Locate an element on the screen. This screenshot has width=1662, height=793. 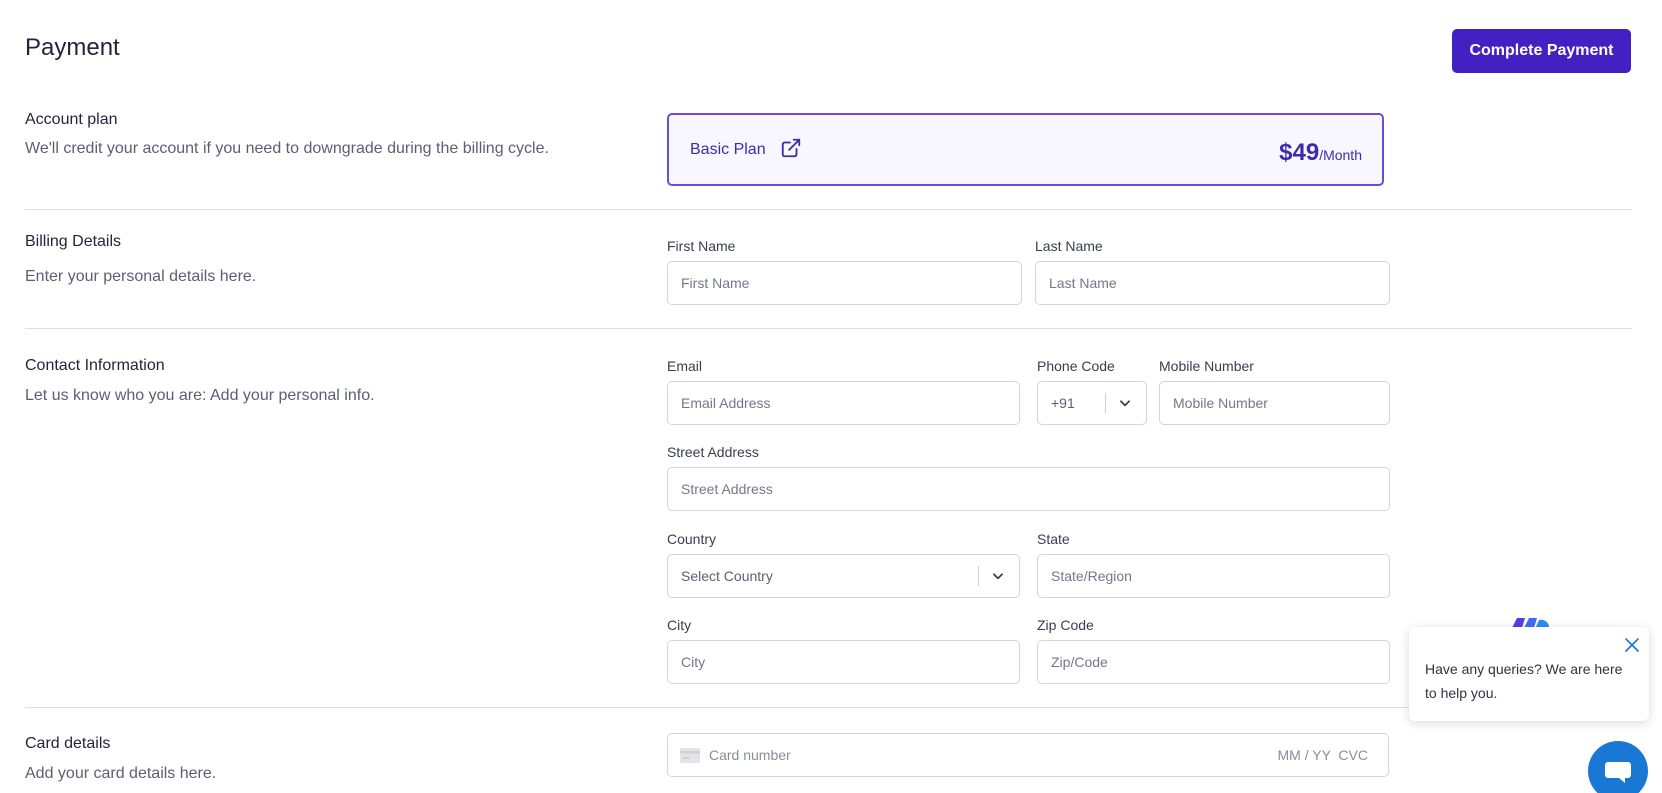
chat-launcher-button is located at coordinates (1618, 767).